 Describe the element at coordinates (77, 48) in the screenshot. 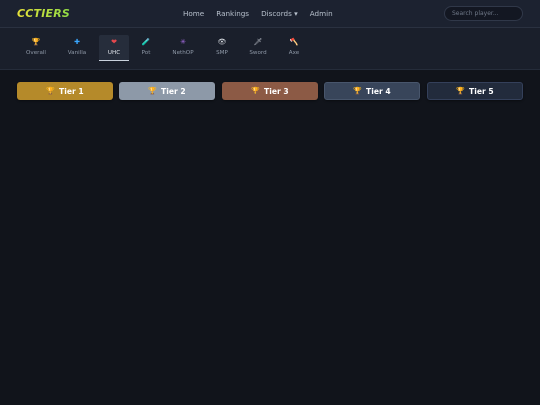

I see `tab-vanilla: ✚ Vanilla` at that location.